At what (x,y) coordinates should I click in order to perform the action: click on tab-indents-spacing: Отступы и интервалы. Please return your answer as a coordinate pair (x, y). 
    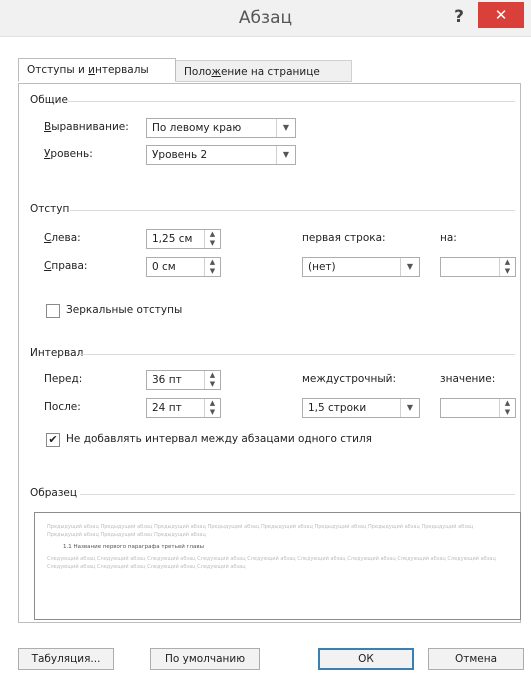
    Looking at the image, I should click on (97, 70).